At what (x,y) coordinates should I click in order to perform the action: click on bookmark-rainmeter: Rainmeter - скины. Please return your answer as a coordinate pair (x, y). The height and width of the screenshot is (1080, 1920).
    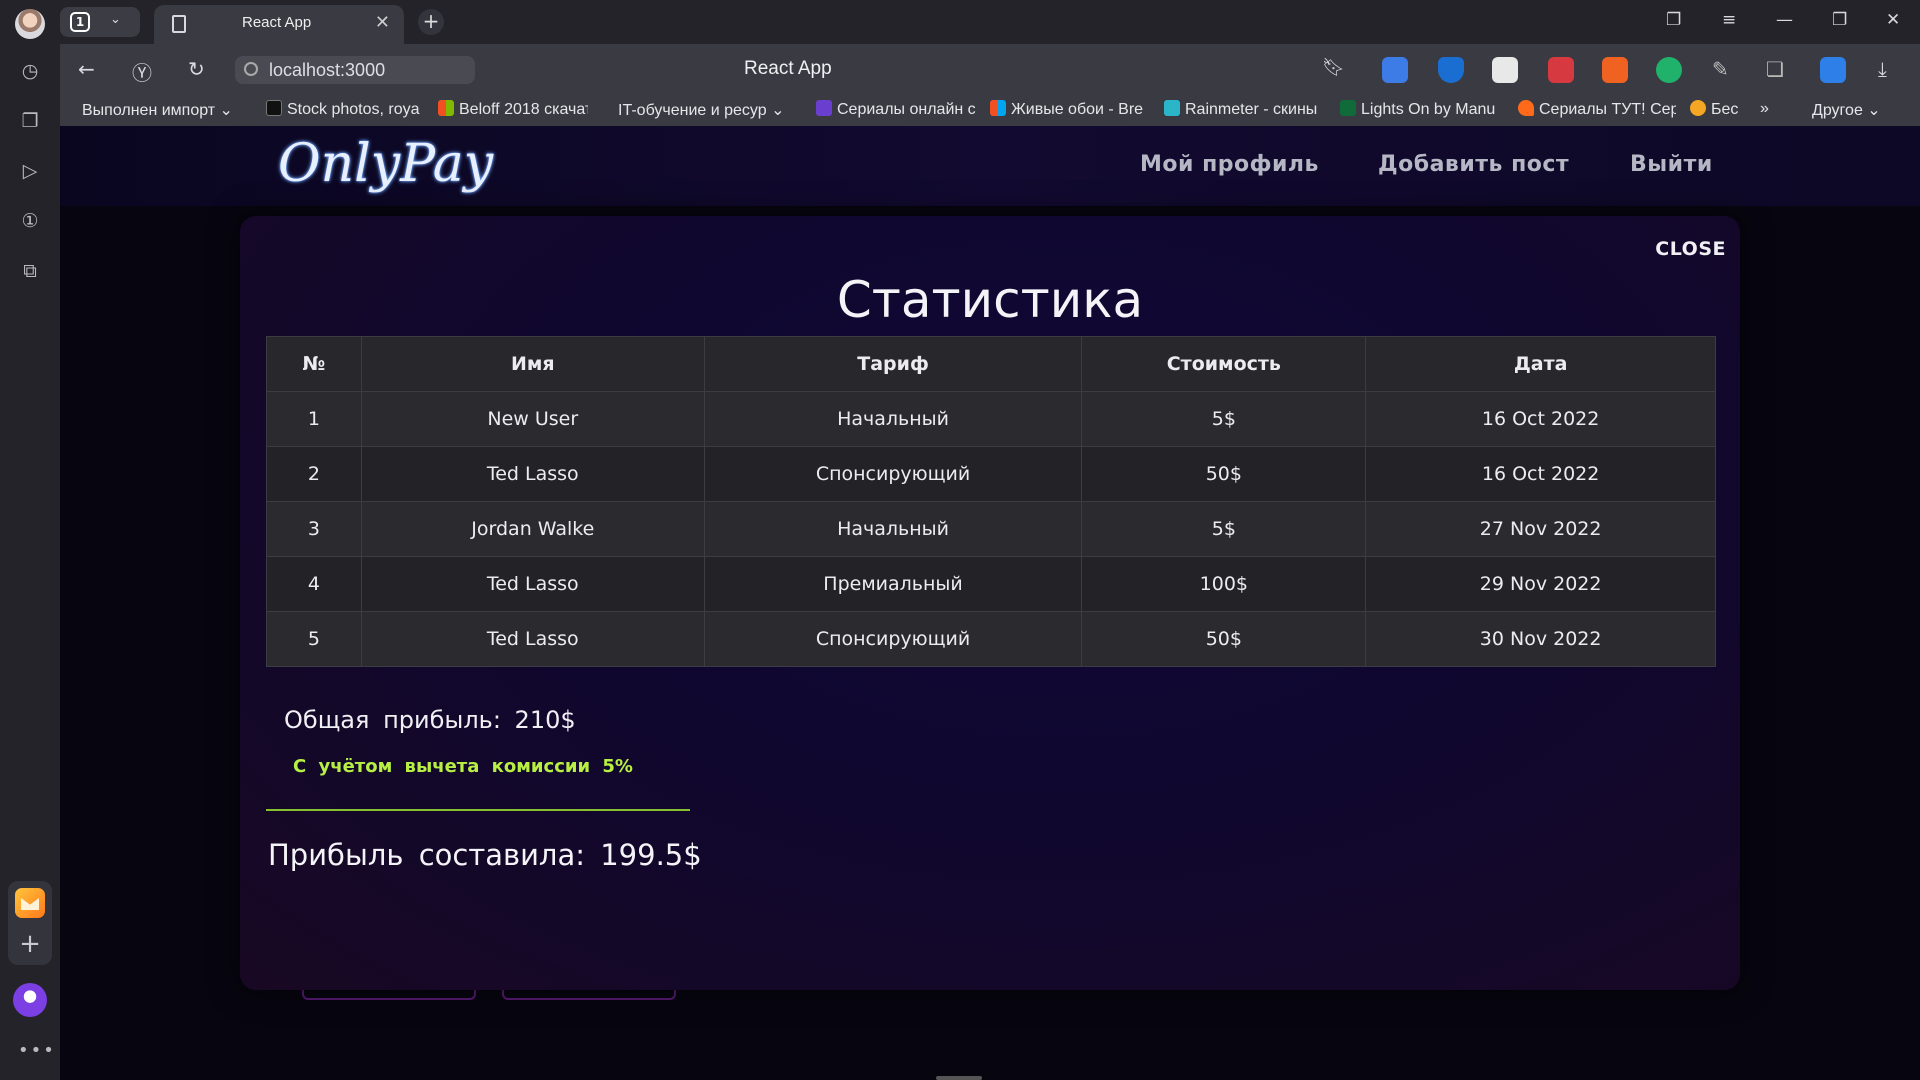
    Looking at the image, I should click on (1243, 109).